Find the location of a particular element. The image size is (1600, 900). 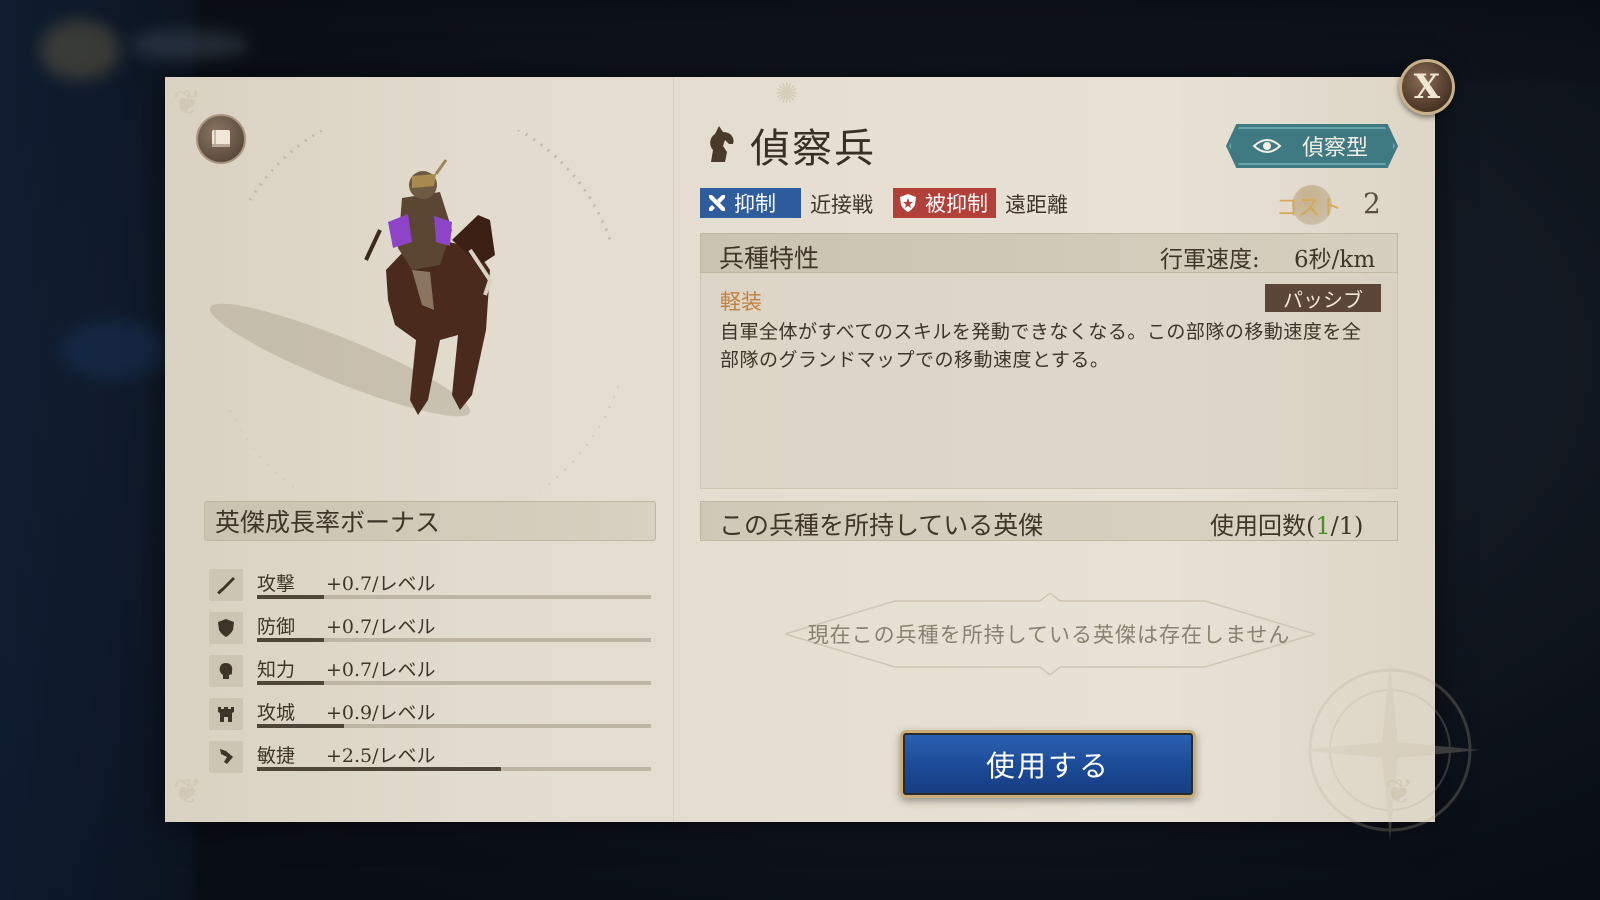

suppress-label: 抑制 is located at coordinates (755, 204).